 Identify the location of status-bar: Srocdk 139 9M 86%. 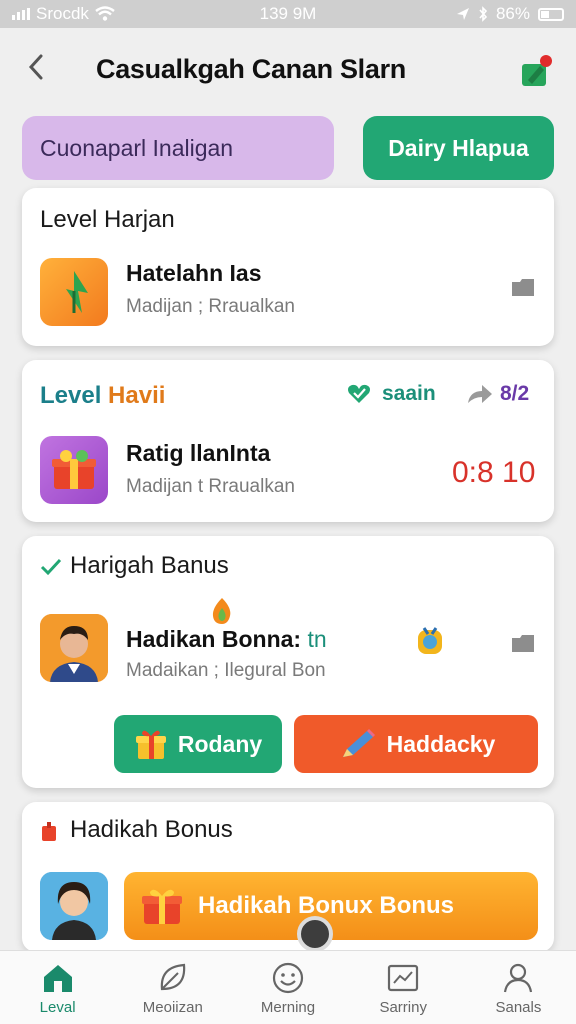
(288, 14).